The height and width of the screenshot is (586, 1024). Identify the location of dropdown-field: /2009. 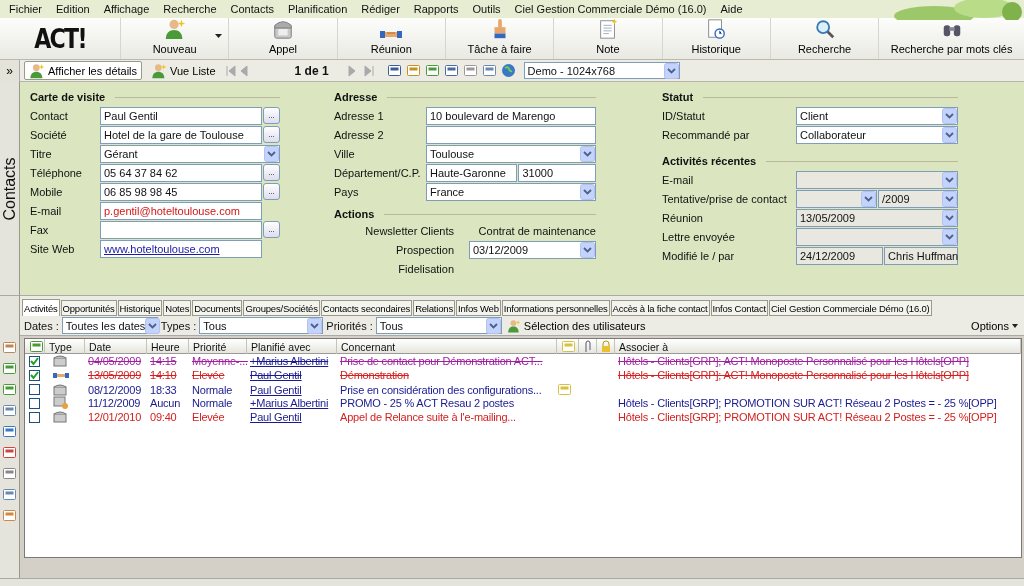
(918, 198).